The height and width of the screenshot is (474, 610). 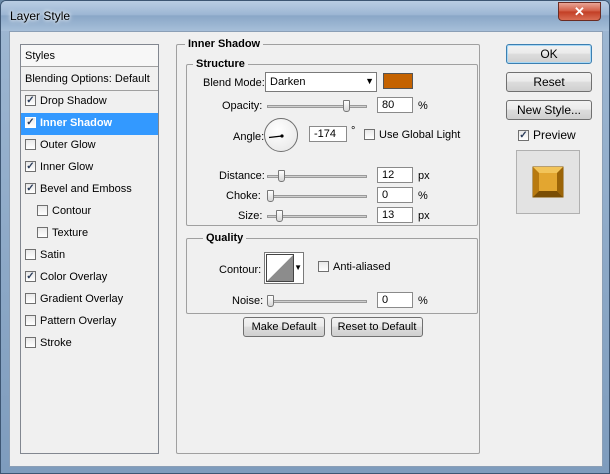 I want to click on style-item-inner-shadow: Inner Shadow, so click(x=89, y=124).